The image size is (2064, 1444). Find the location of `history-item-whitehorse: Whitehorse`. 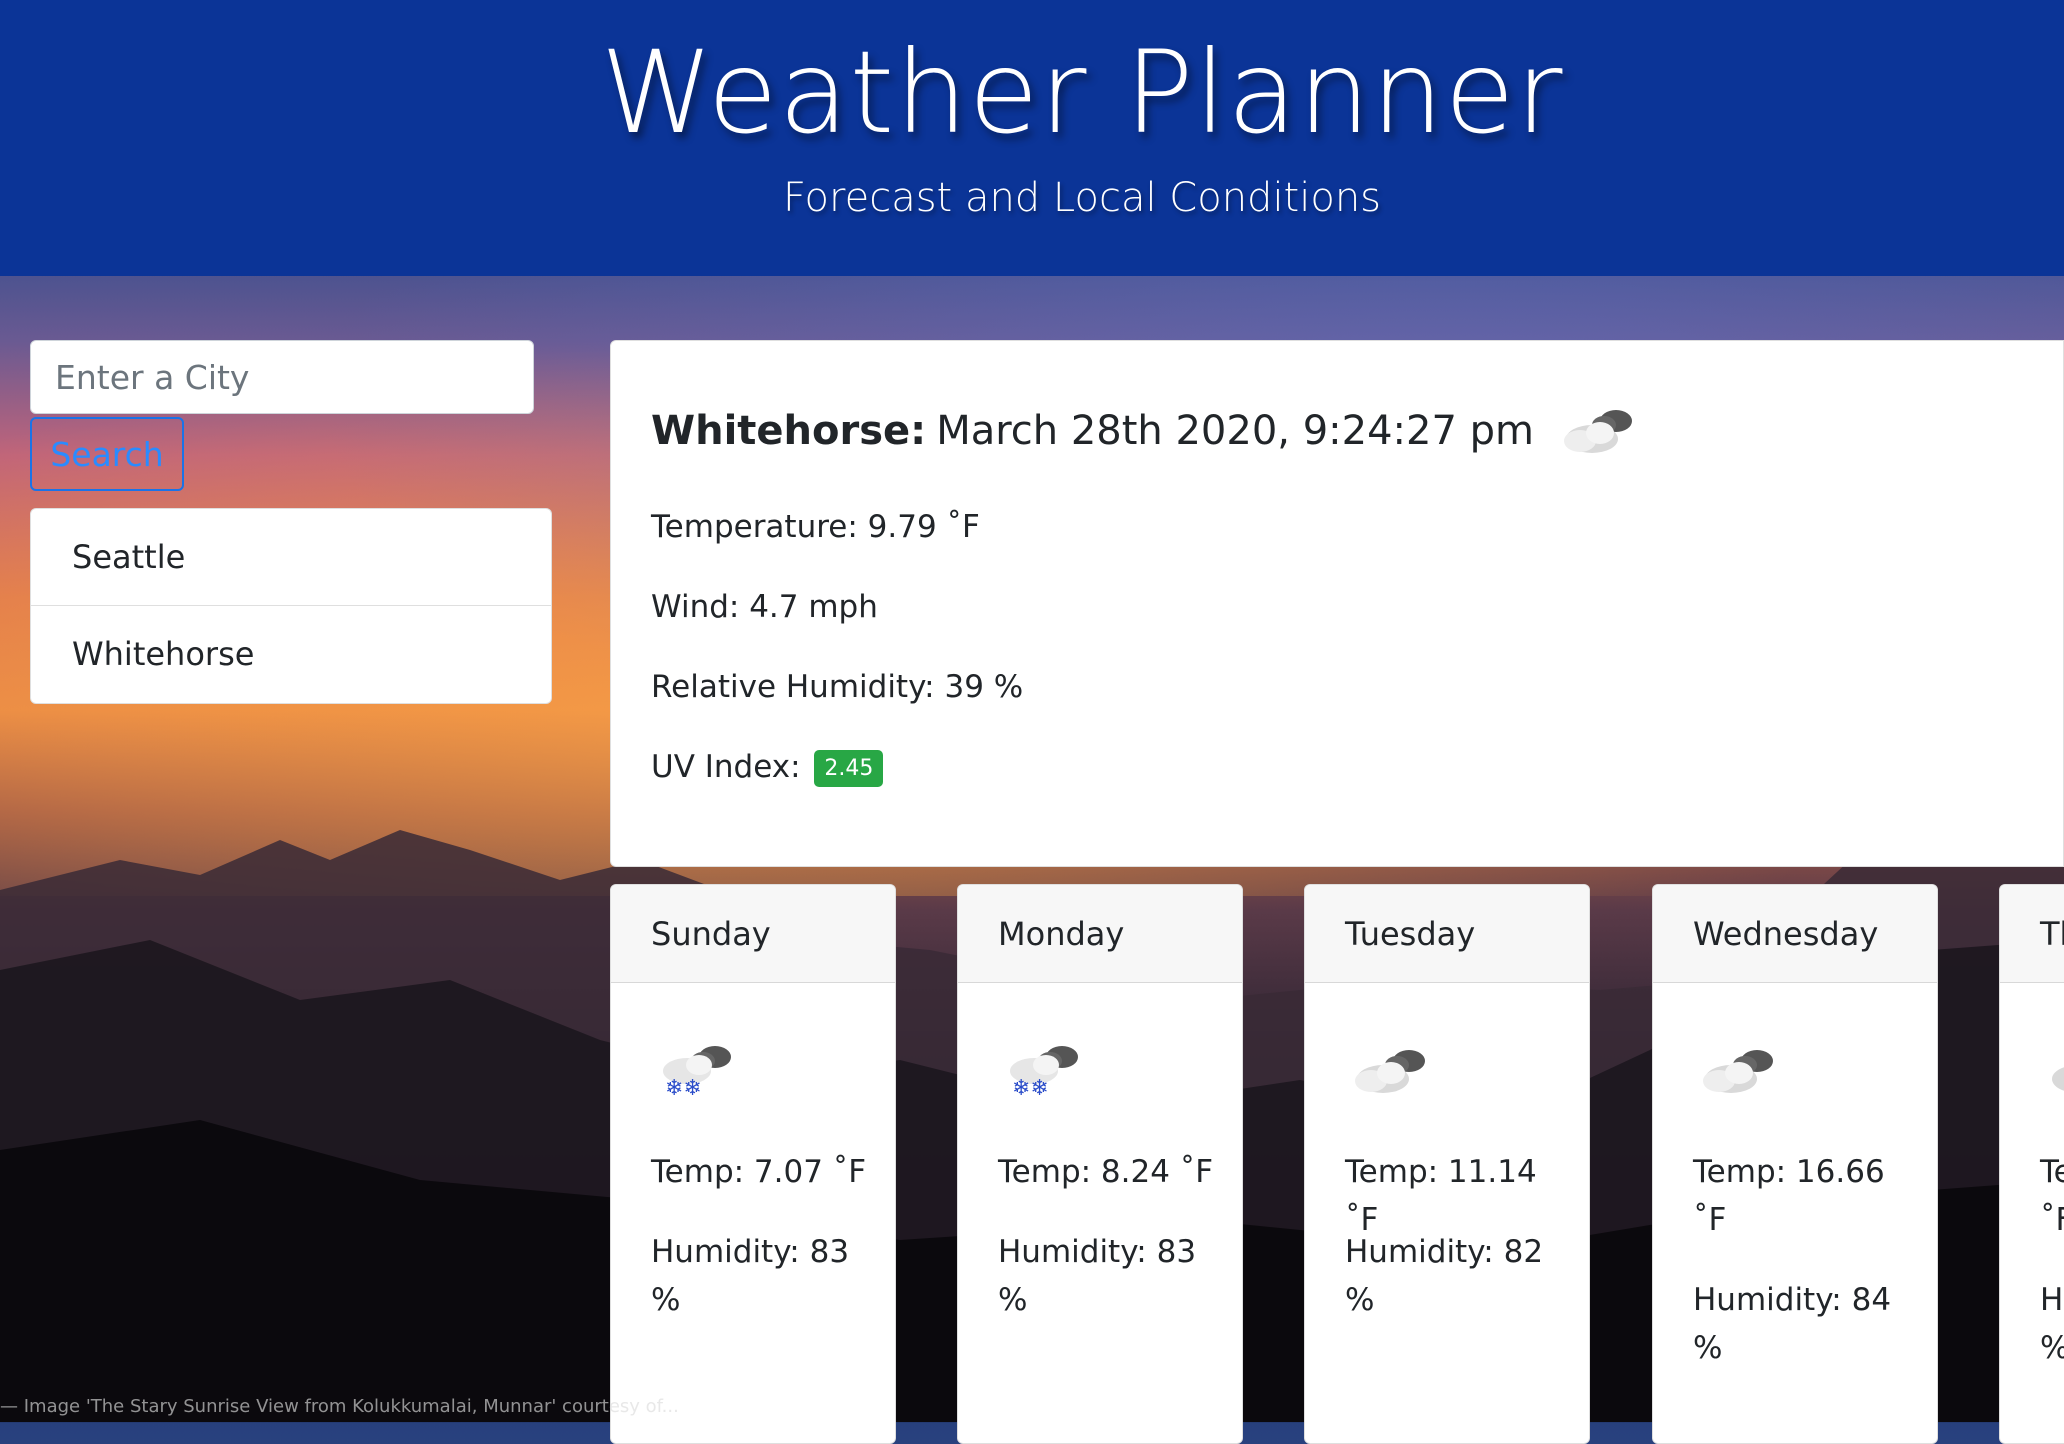

history-item-whitehorse: Whitehorse is located at coordinates (291, 654).